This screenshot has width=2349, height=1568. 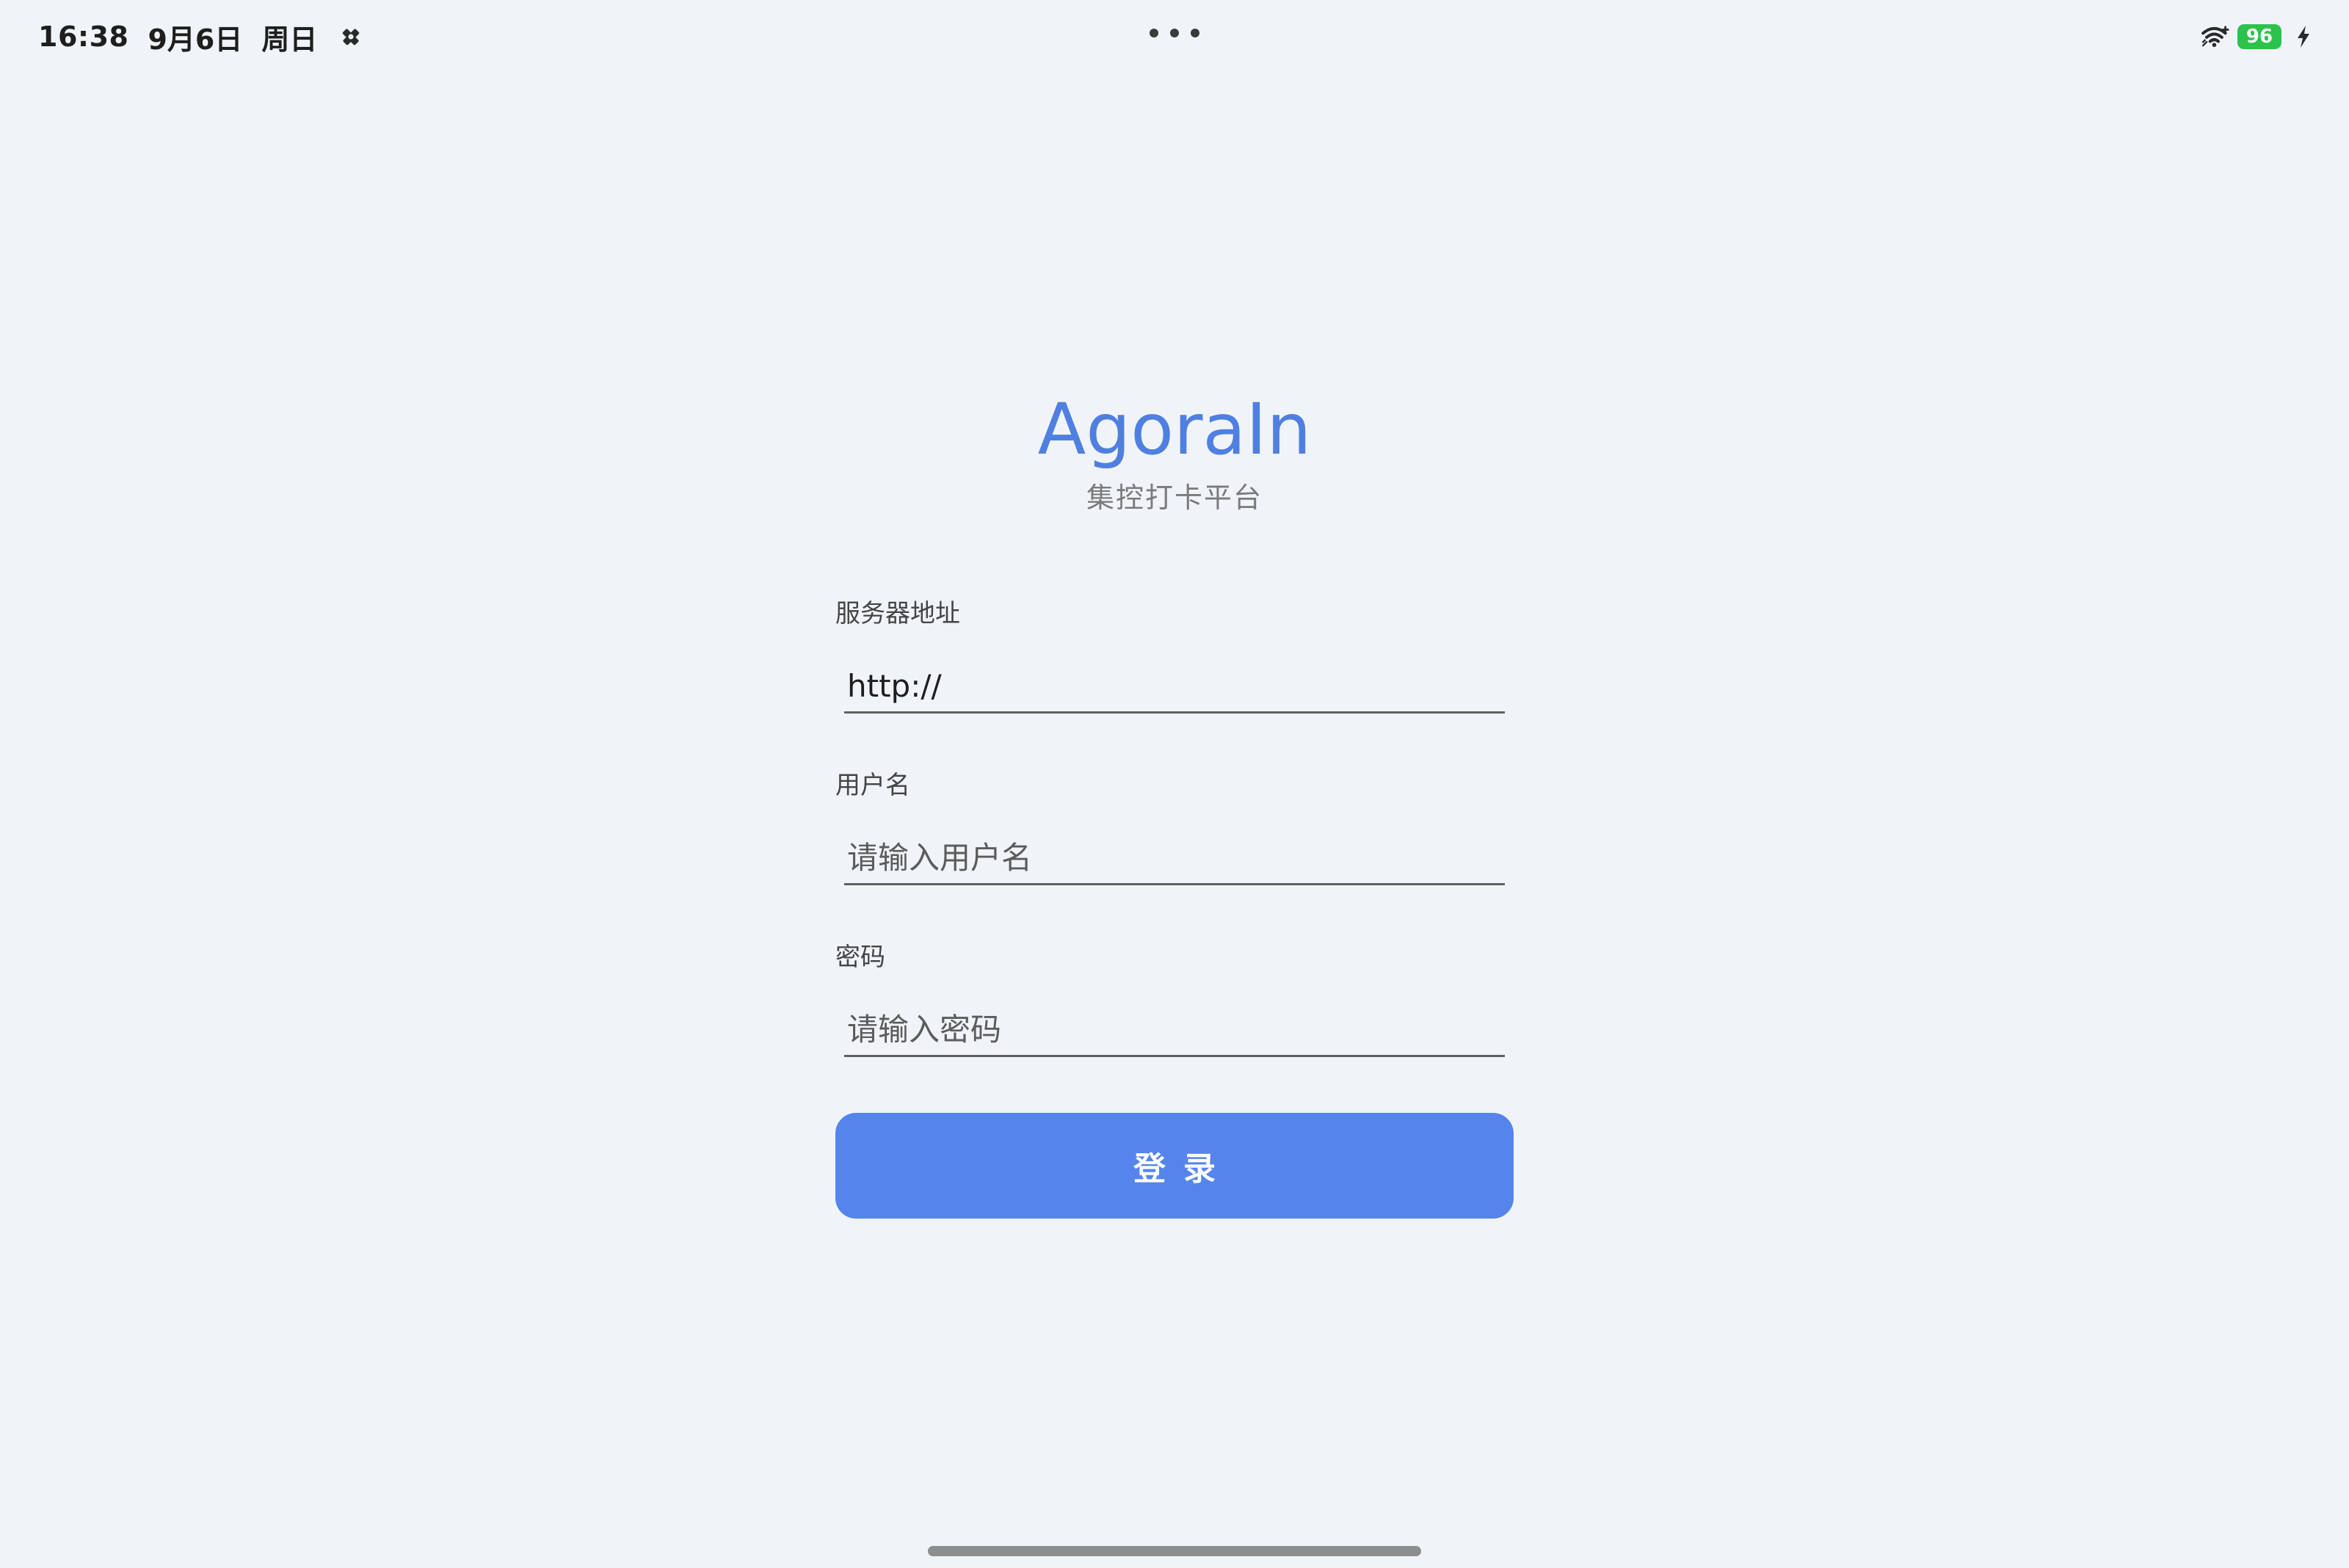 I want to click on status-bar-left: 16:38 9月6日 周日, so click(x=202, y=37).